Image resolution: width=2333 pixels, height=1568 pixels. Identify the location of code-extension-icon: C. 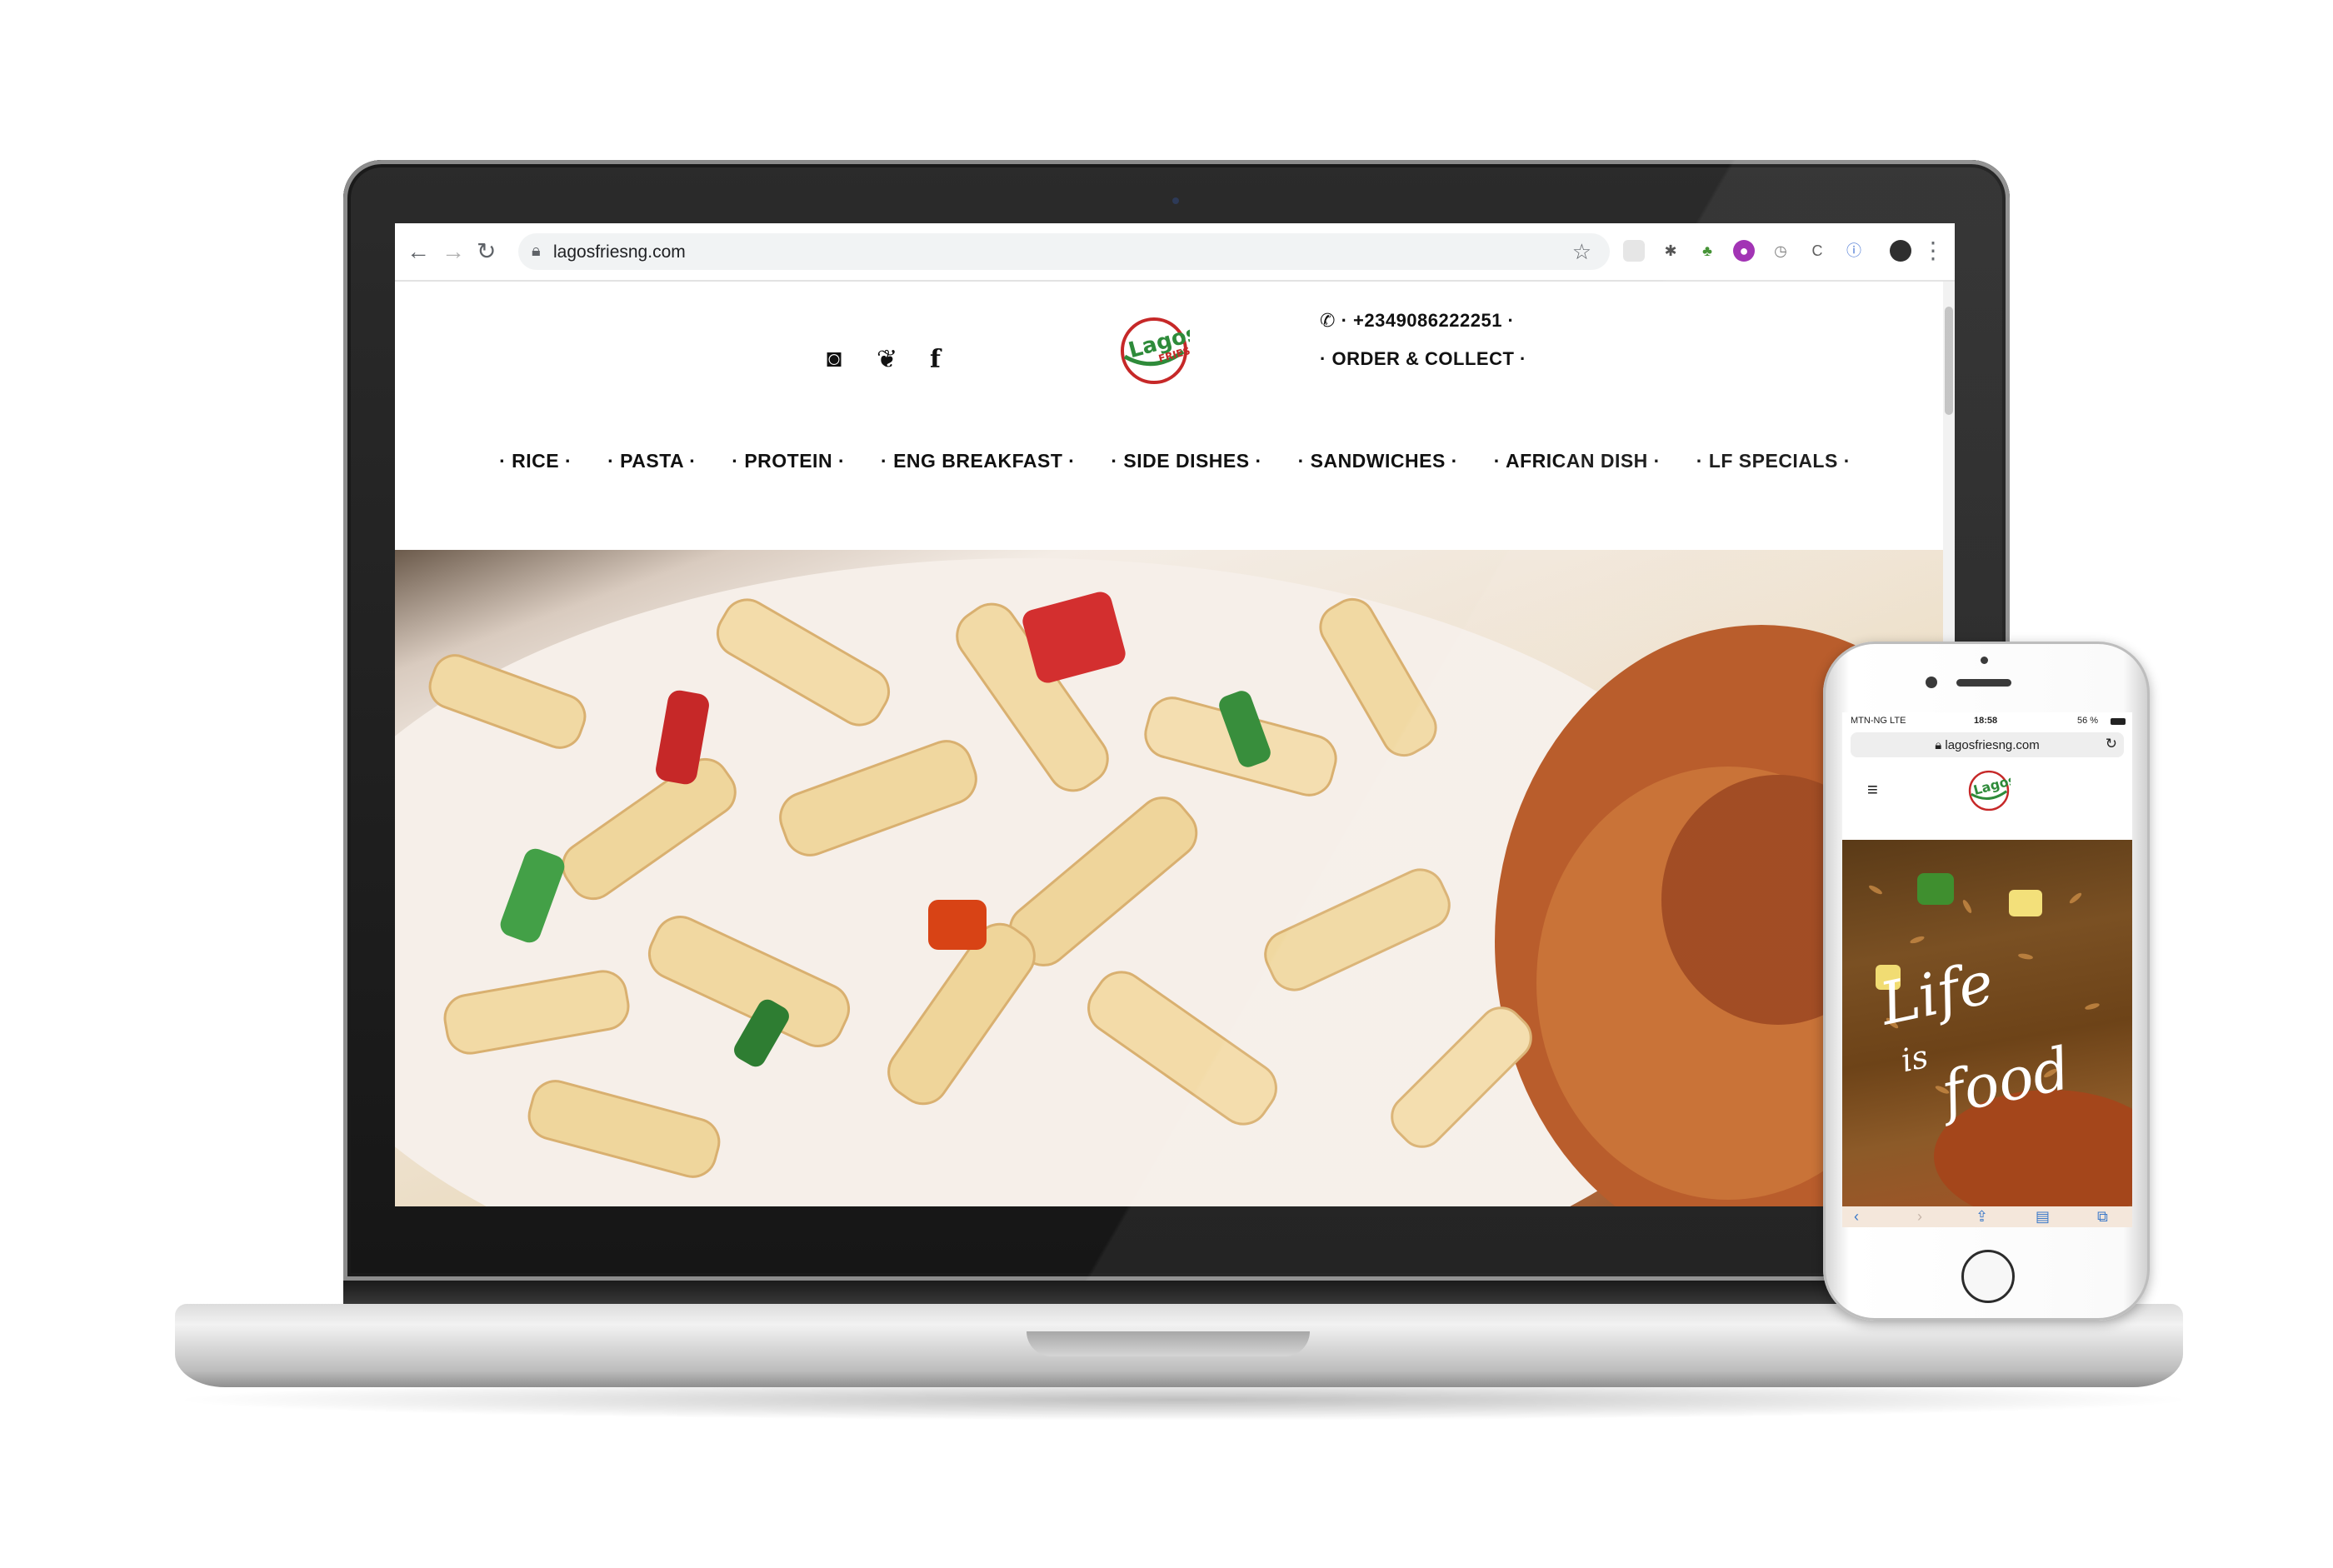
(1817, 251).